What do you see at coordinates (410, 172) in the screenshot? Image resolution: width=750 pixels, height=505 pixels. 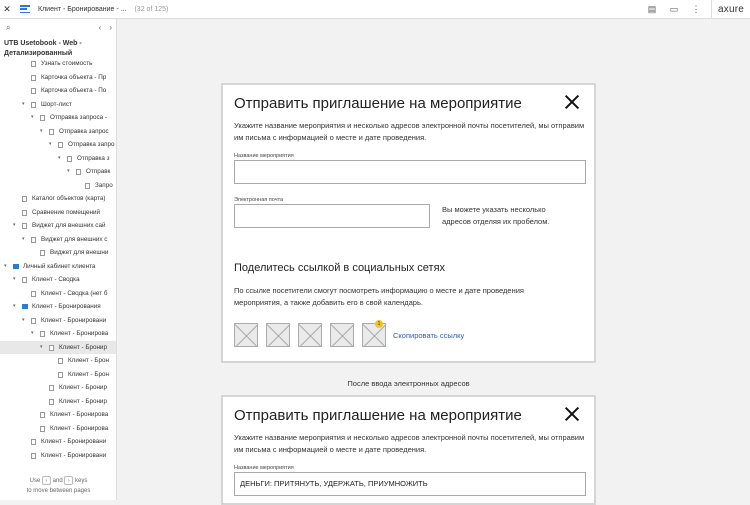 I see `event-name-input` at bounding box center [410, 172].